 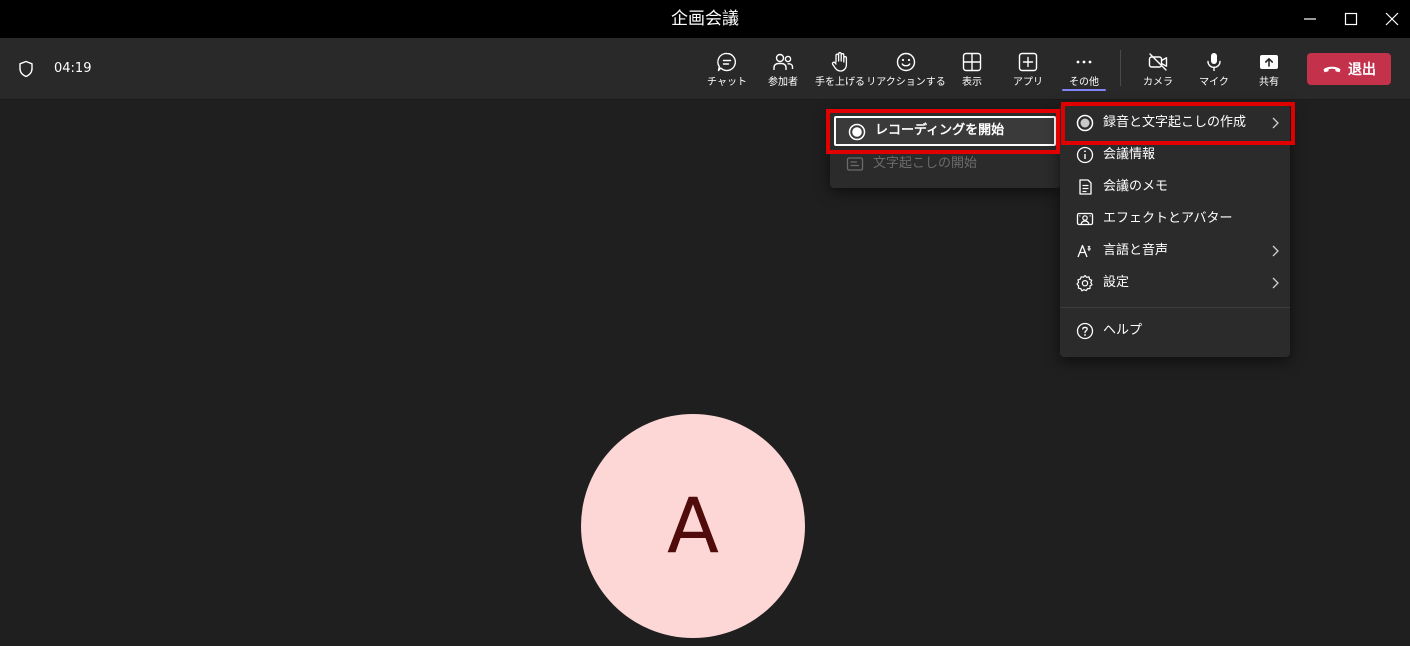 What do you see at coordinates (73, 68) in the screenshot?
I see `meeting-timer: 04:19` at bounding box center [73, 68].